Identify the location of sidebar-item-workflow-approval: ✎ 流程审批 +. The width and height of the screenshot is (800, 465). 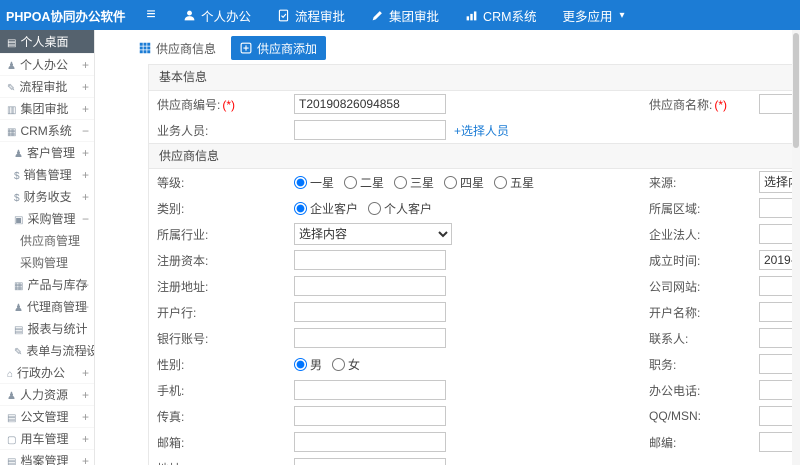
(47, 87).